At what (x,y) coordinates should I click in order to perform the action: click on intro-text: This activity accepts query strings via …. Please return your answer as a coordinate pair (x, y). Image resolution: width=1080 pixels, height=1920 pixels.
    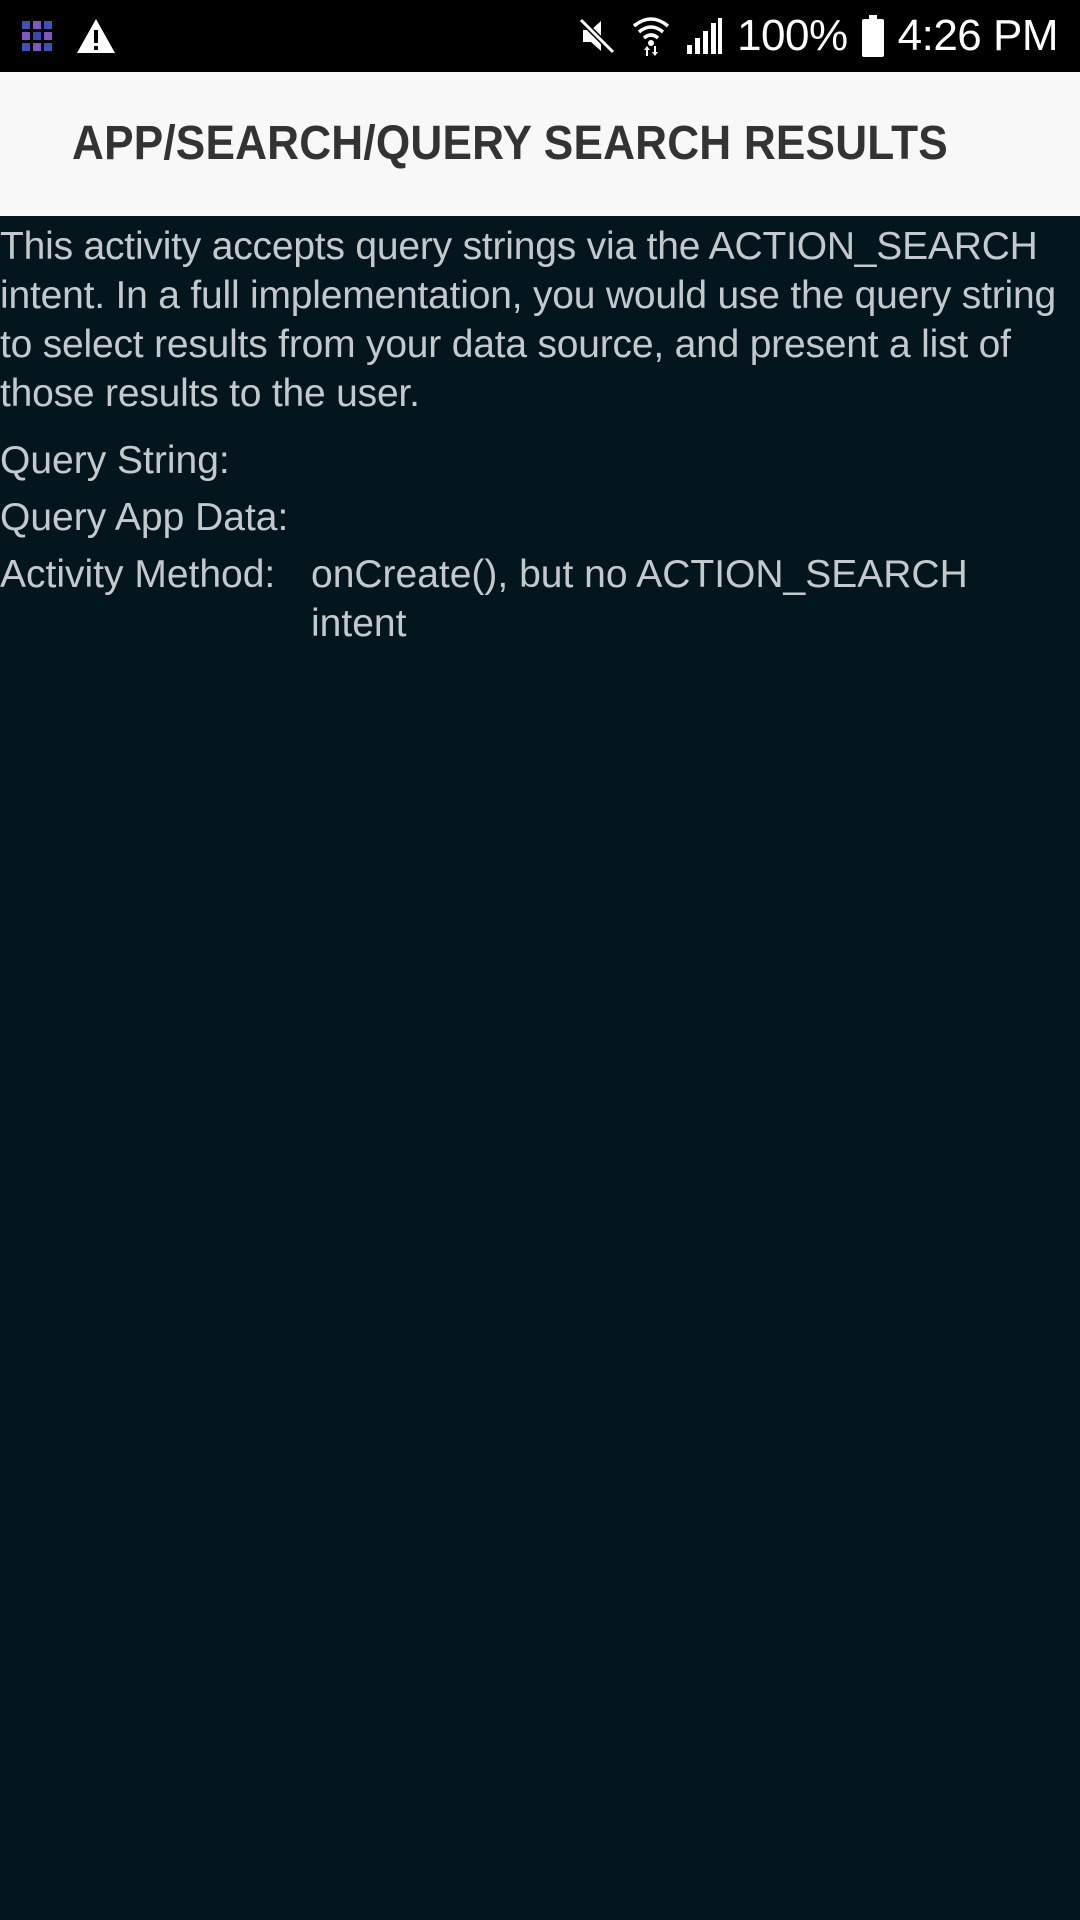
    Looking at the image, I should click on (528, 320).